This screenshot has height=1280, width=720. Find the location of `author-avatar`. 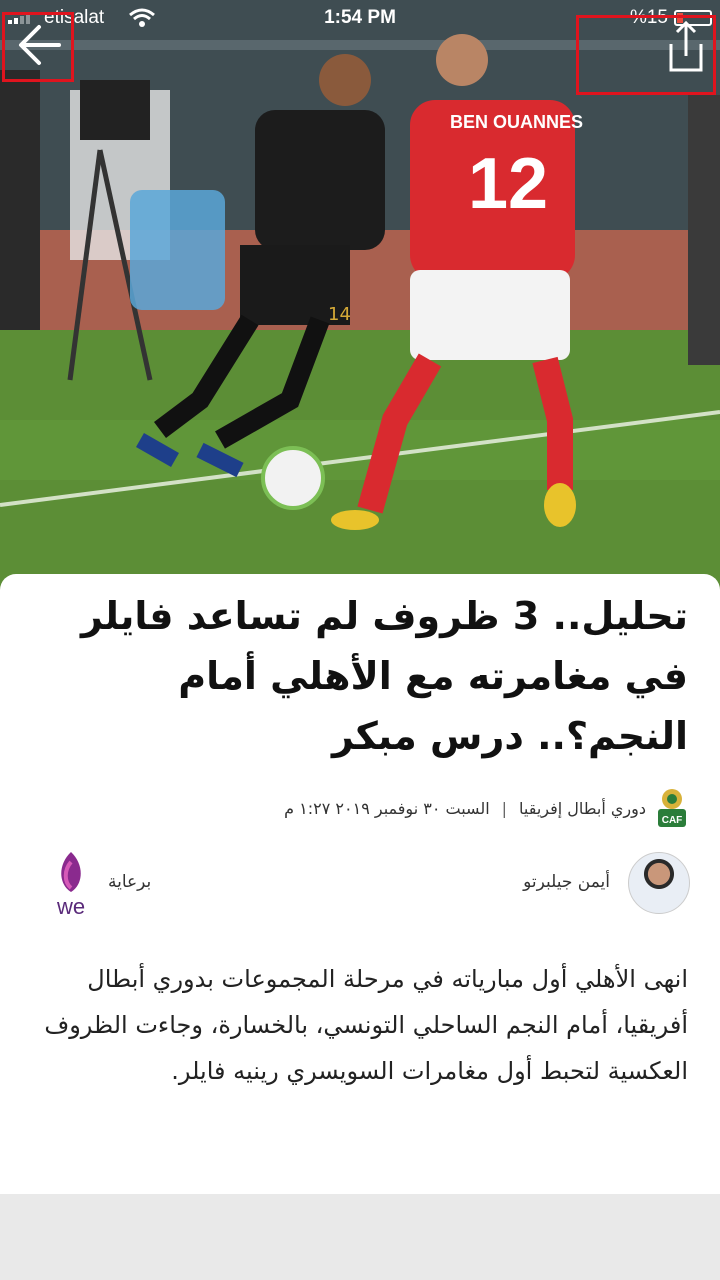

author-avatar is located at coordinates (659, 883).